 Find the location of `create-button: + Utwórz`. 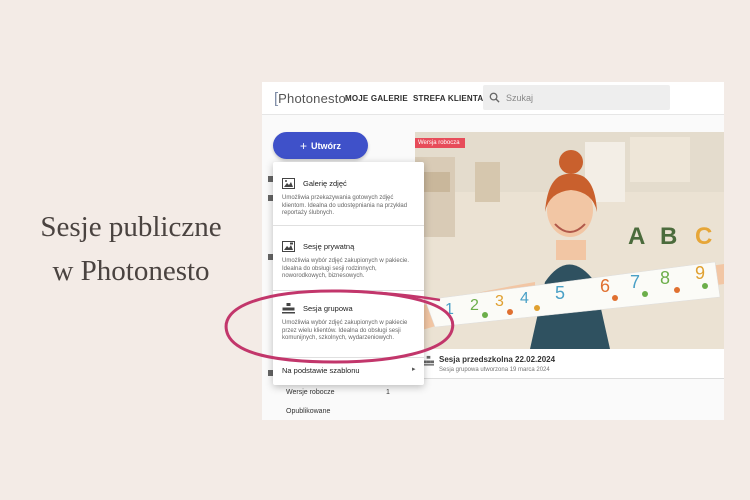

create-button: + Utwórz is located at coordinates (320, 145).